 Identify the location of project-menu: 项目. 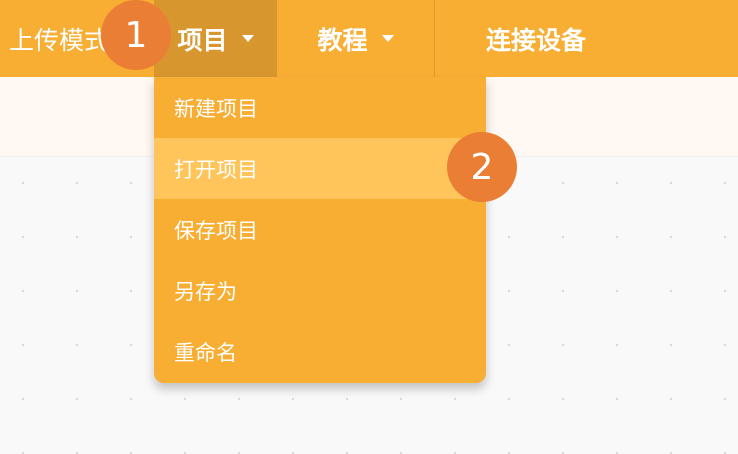
(215, 38).